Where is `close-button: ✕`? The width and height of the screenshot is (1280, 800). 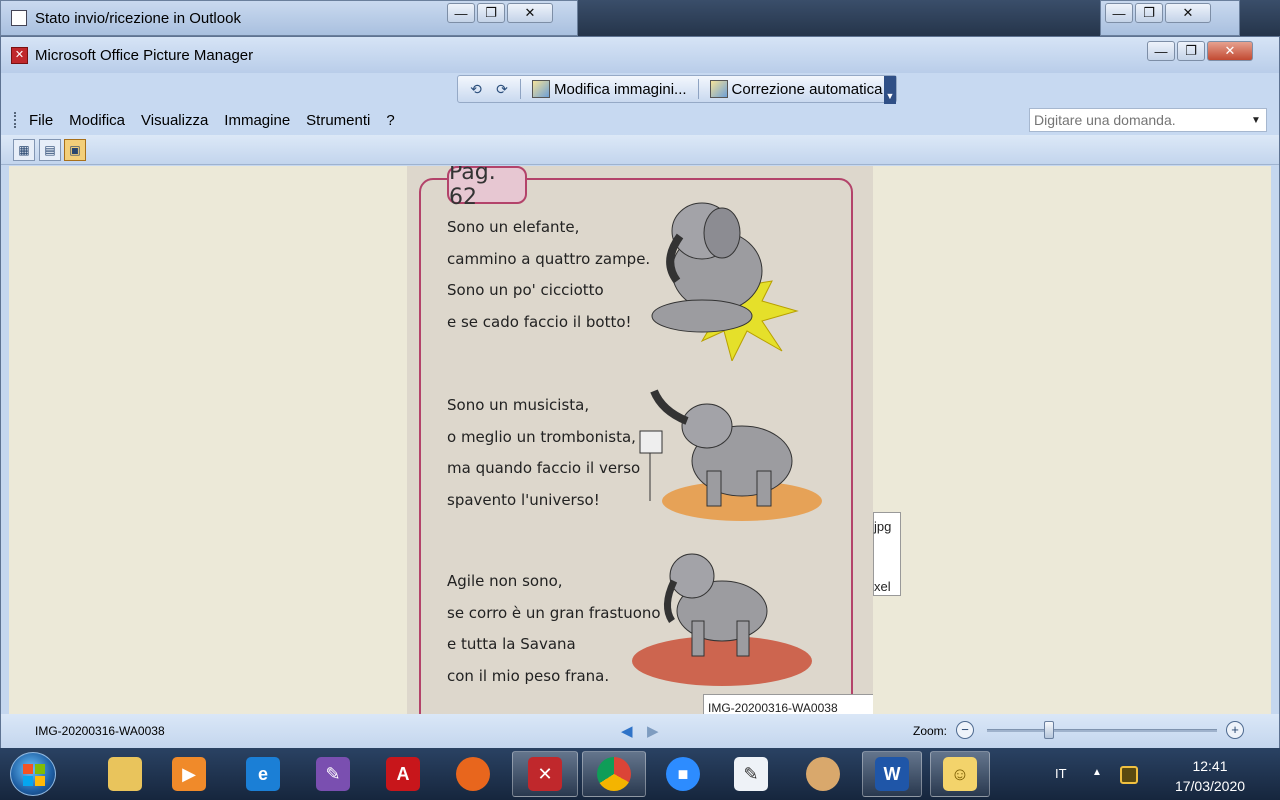 close-button: ✕ is located at coordinates (1230, 51).